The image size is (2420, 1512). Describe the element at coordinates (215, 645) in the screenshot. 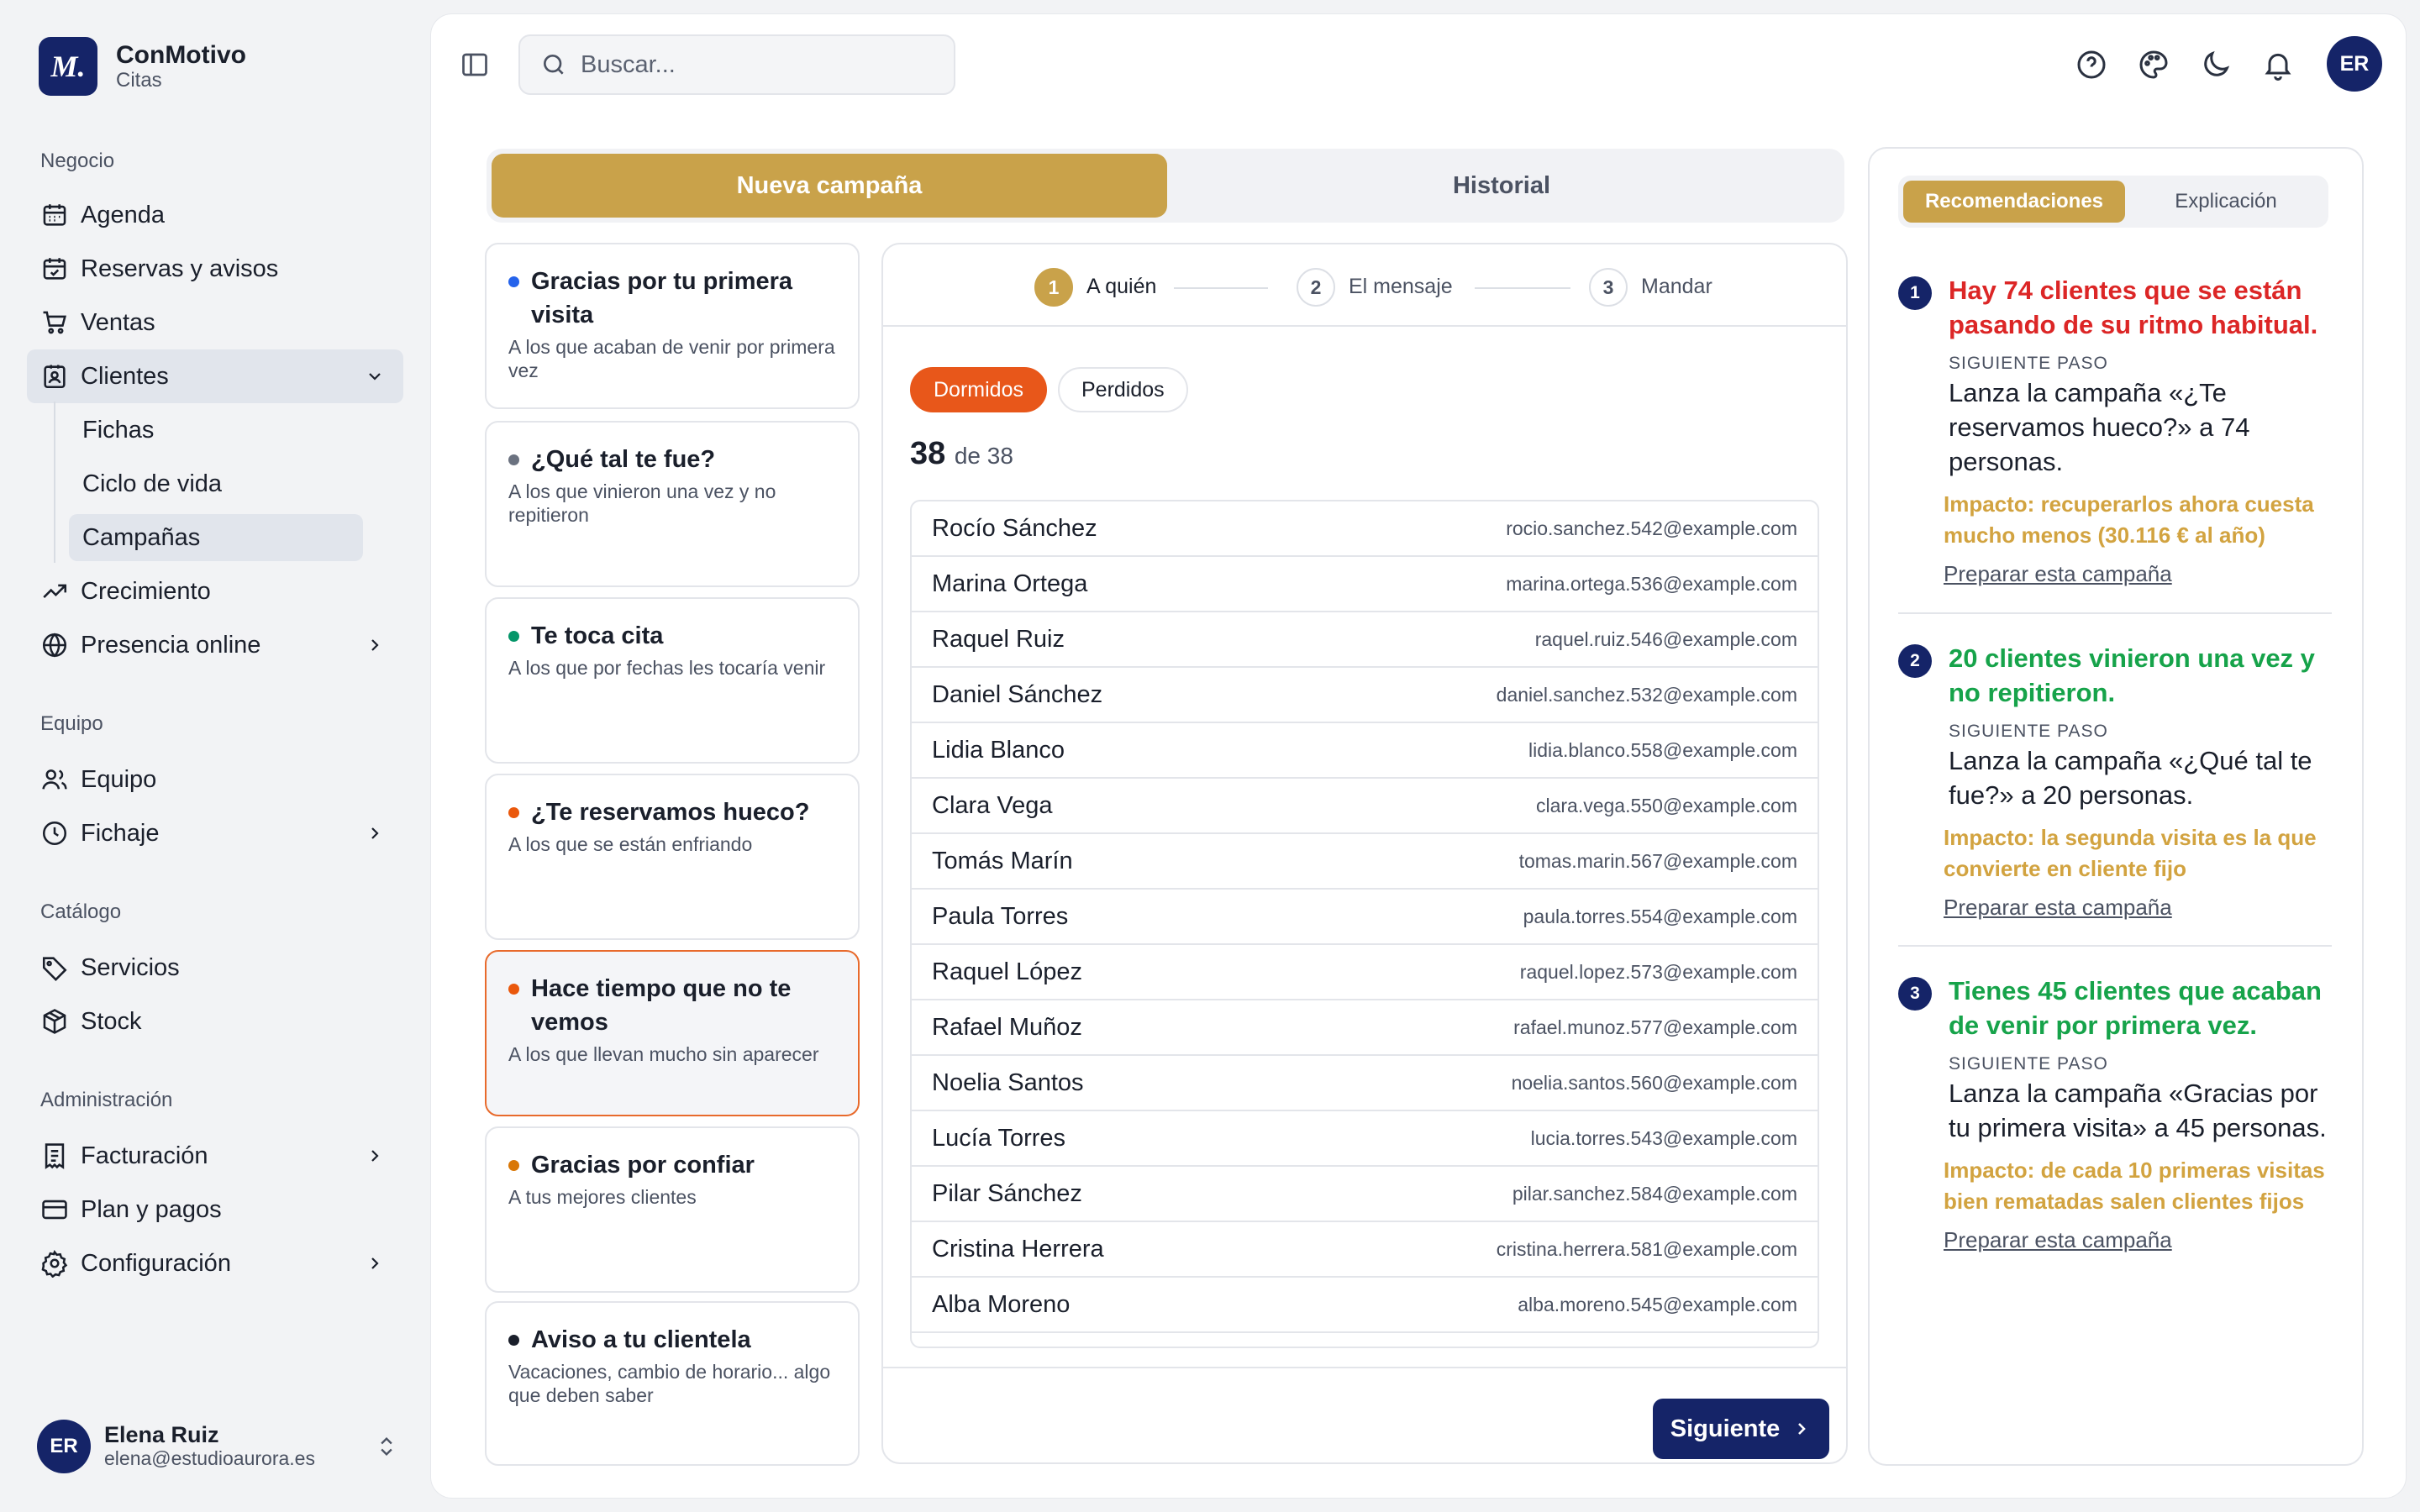

I see `nav-item-presencia: Presencia online` at that location.